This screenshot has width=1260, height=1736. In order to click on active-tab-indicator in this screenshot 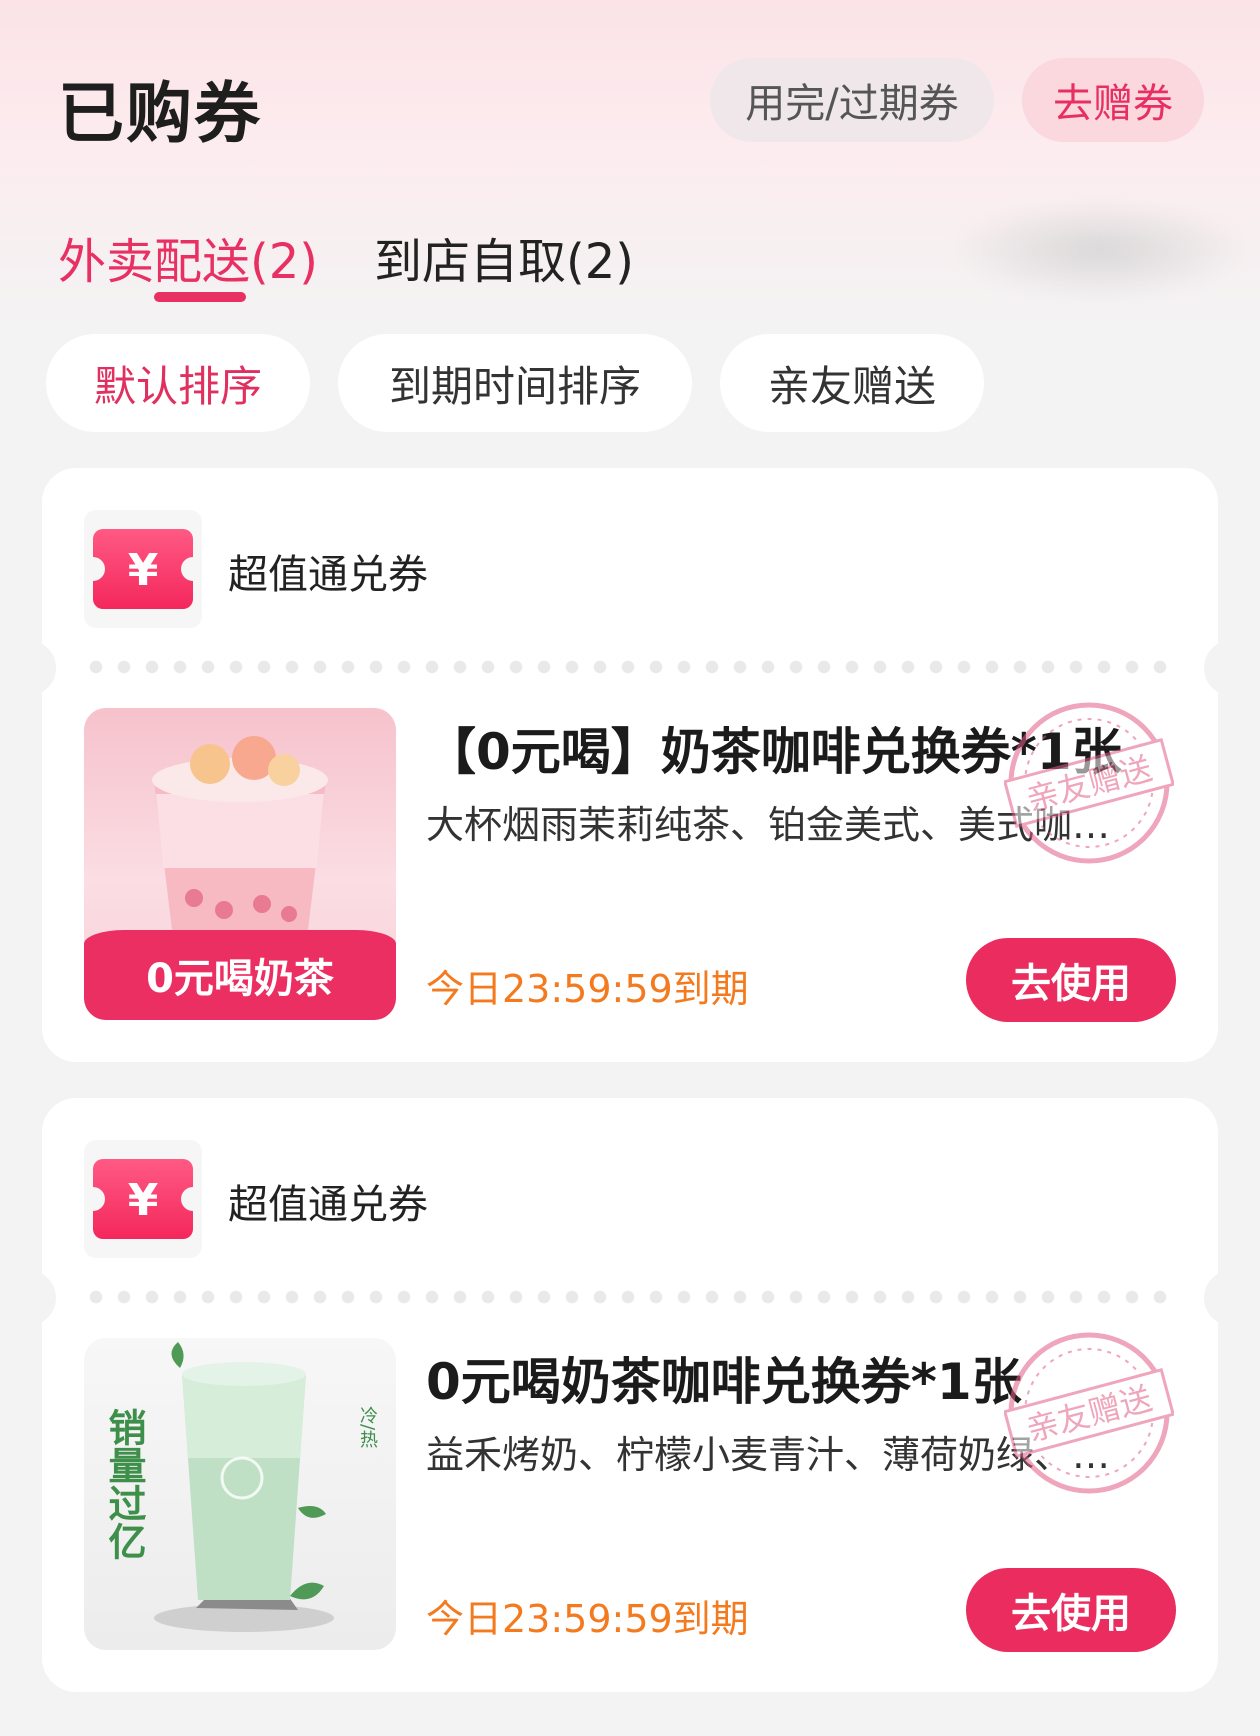, I will do `click(200, 297)`.